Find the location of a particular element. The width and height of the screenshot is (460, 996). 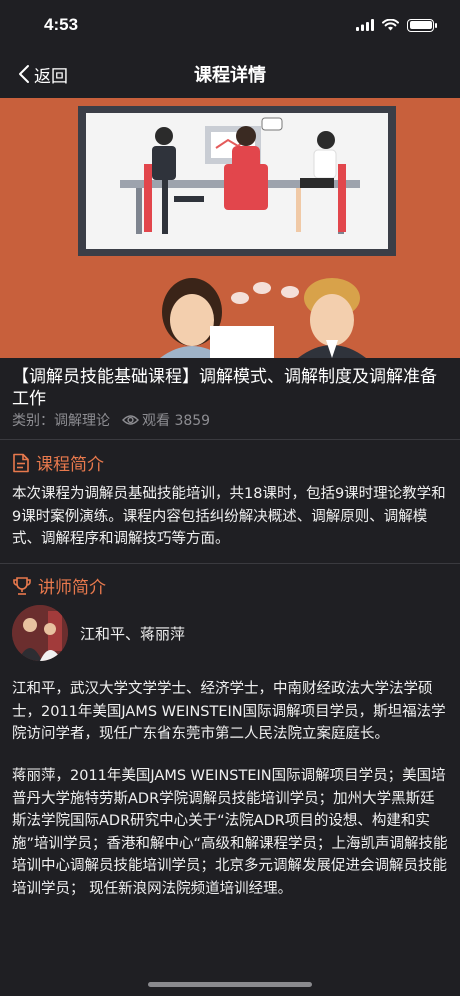

course-meta: 类别：调解理论 观看 3859 is located at coordinates (230, 420).